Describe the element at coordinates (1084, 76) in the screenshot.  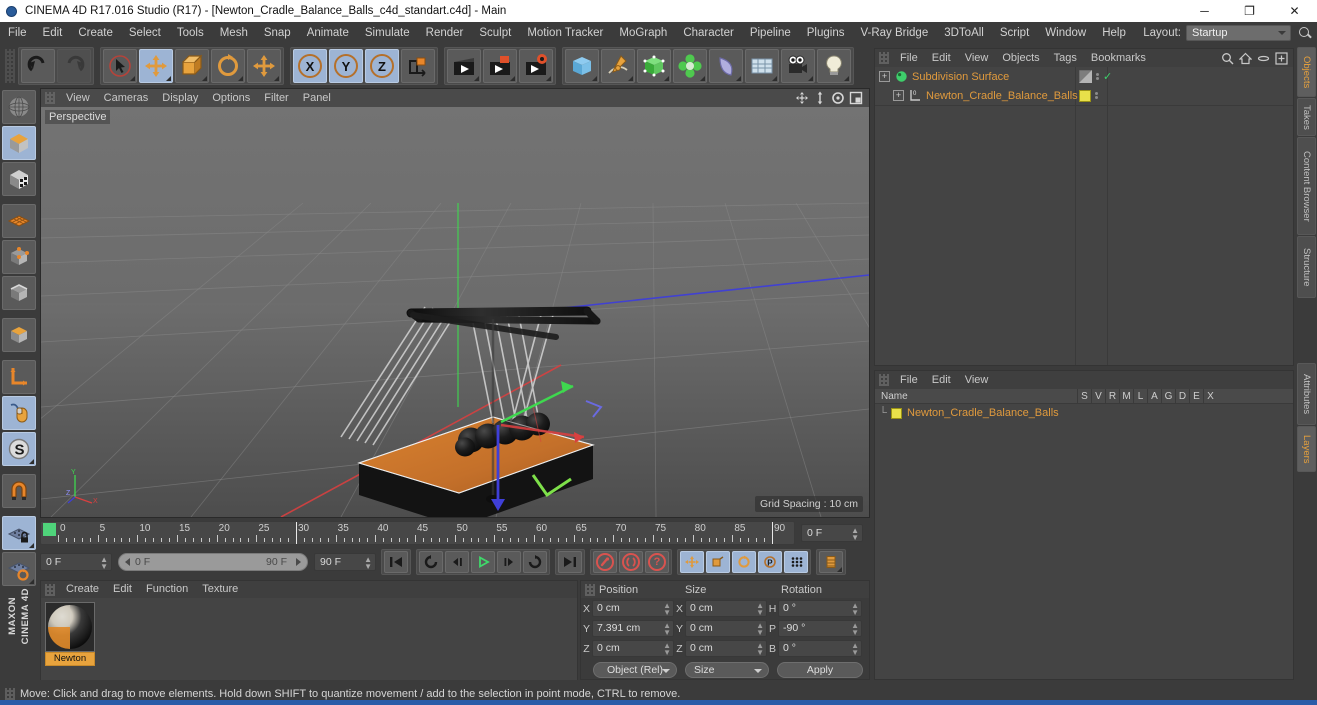
I see `object-row: + Subdivision Surface ✓` at that location.